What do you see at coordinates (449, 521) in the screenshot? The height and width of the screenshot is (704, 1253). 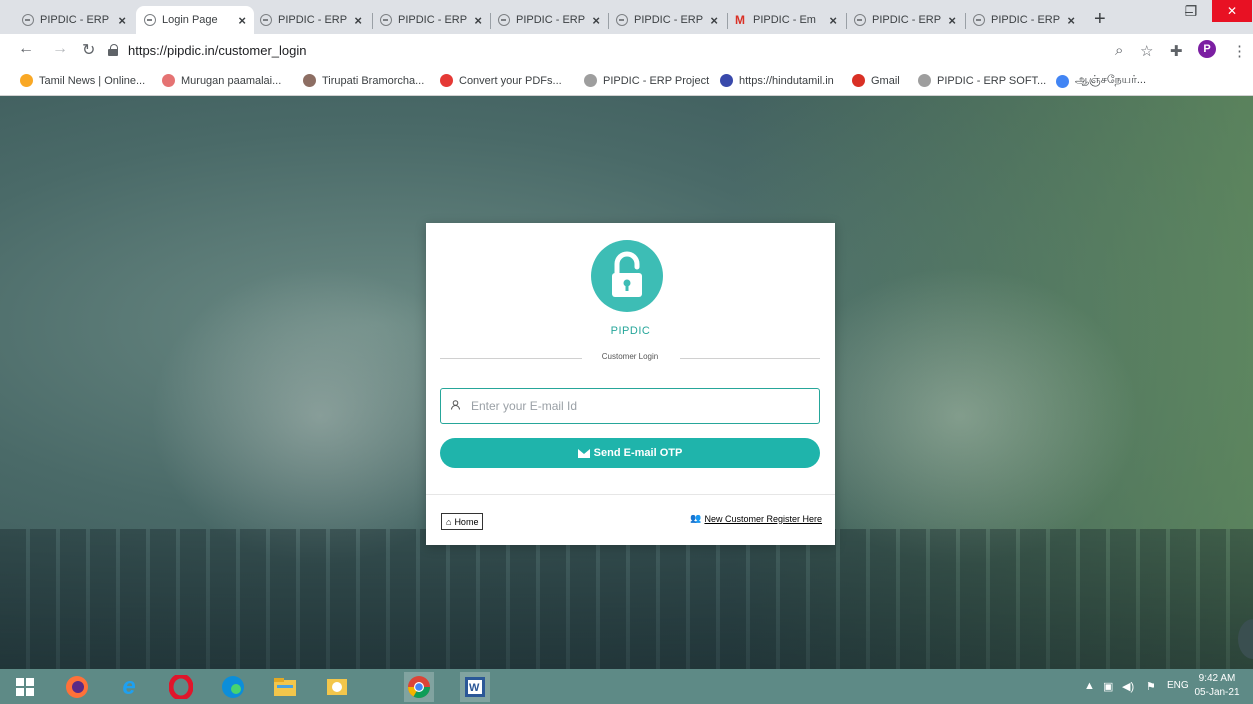 I see `home-icon: ⌂` at bounding box center [449, 521].